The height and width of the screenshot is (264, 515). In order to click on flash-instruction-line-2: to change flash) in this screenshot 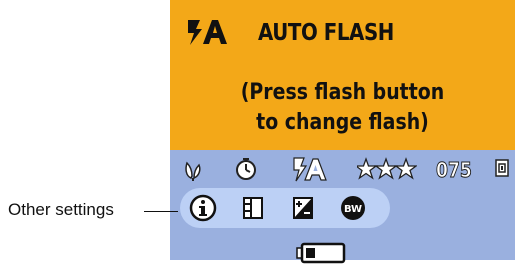, I will do `click(342, 122)`.